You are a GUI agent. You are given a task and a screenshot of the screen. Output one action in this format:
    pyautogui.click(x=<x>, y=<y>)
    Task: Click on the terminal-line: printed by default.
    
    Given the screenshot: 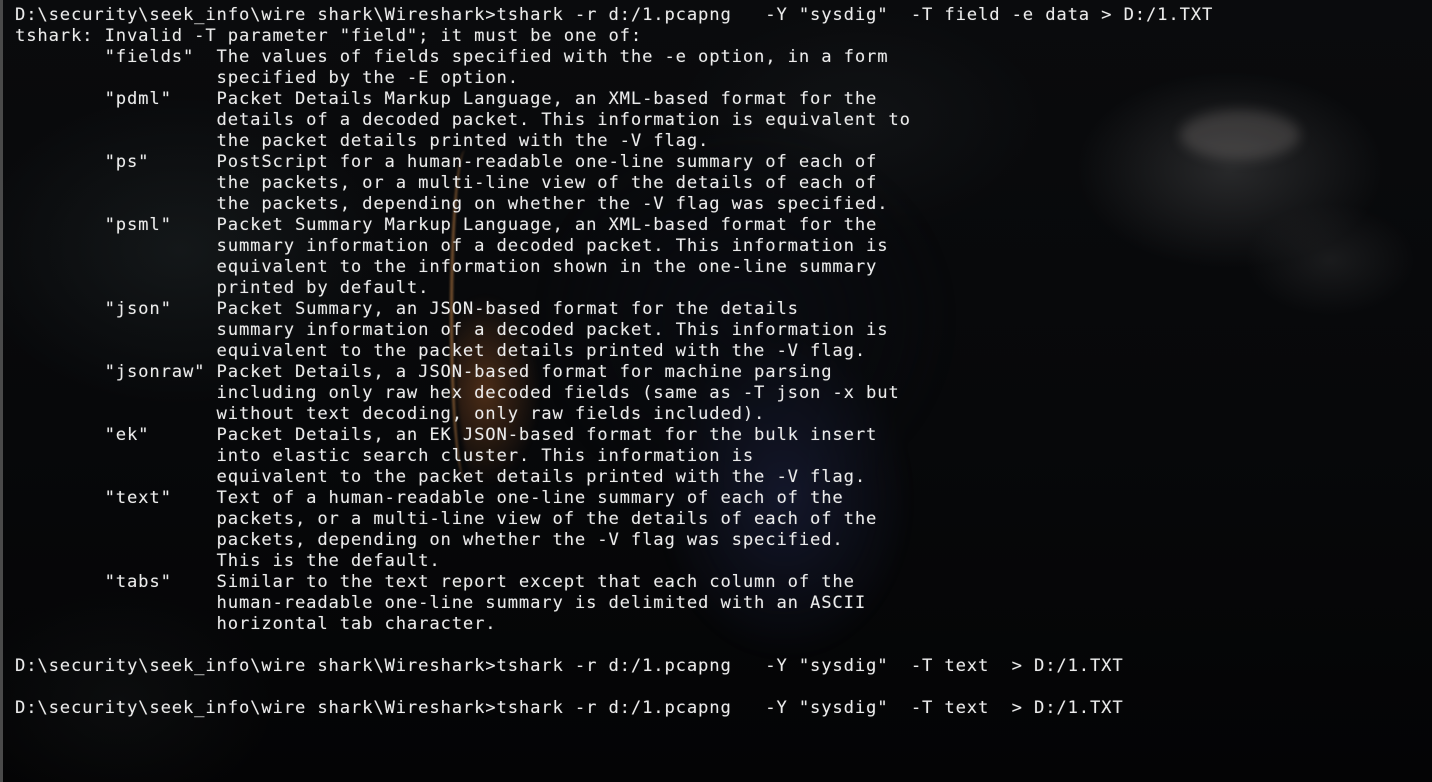 What is the action you would take?
    pyautogui.click(x=222, y=288)
    